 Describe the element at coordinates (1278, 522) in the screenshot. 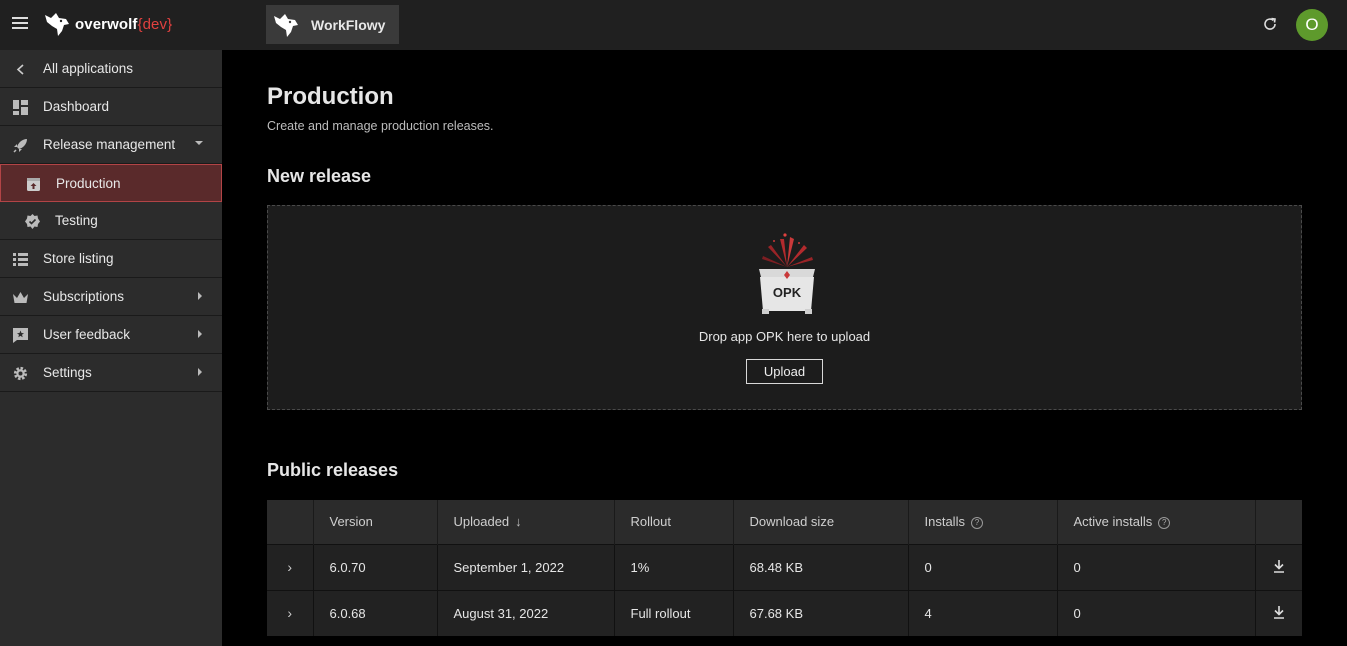

I see `header-actions` at that location.